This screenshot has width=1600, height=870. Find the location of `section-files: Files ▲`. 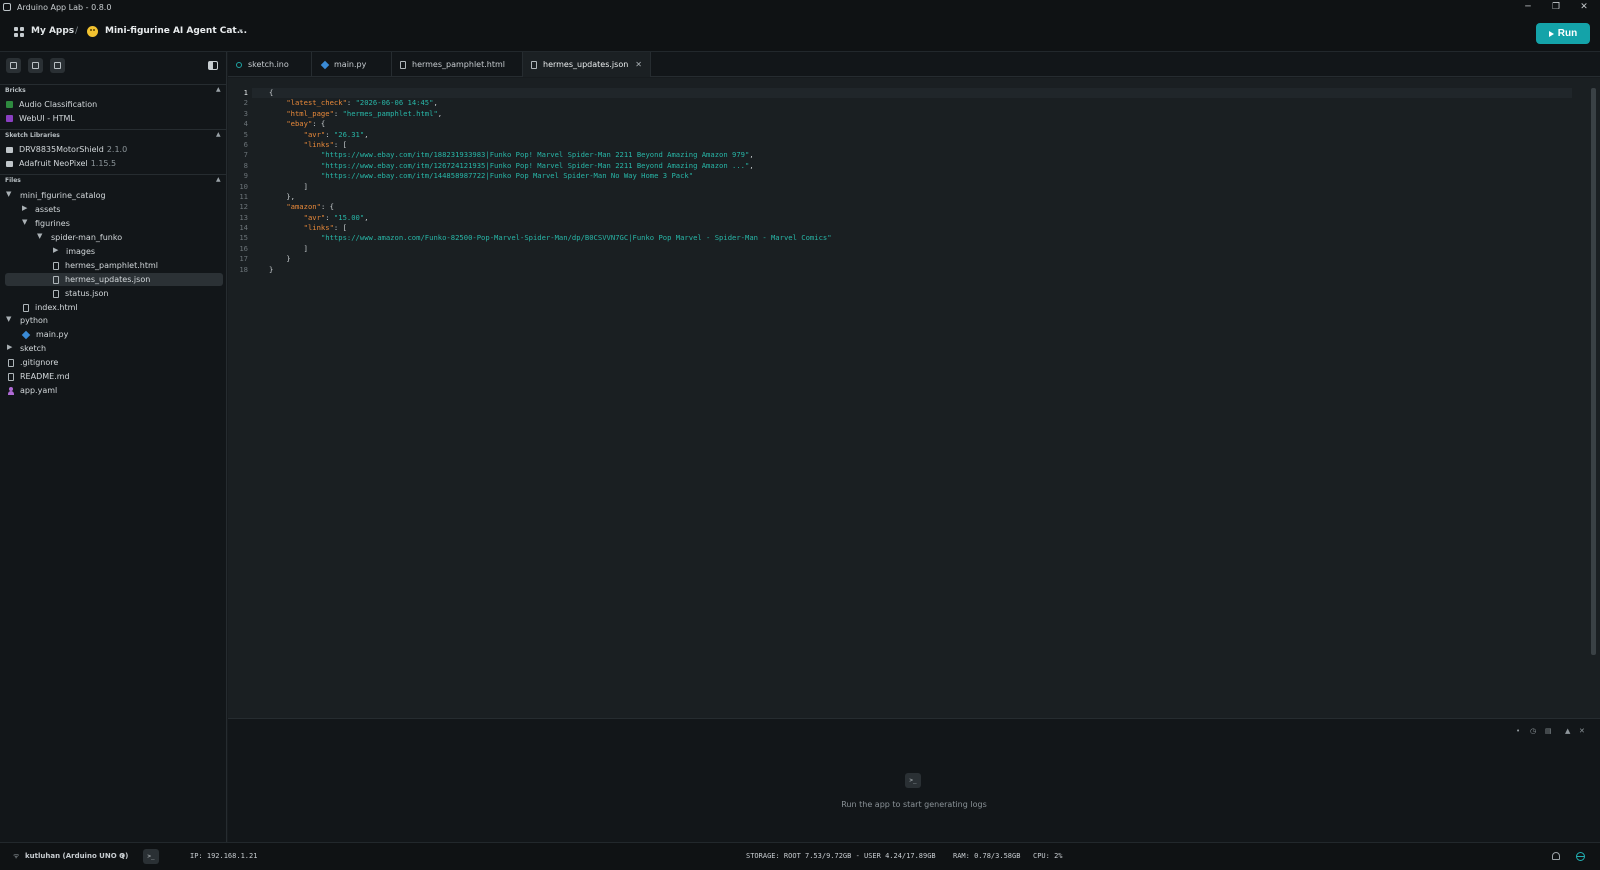

section-files: Files ▲ is located at coordinates (113, 180).